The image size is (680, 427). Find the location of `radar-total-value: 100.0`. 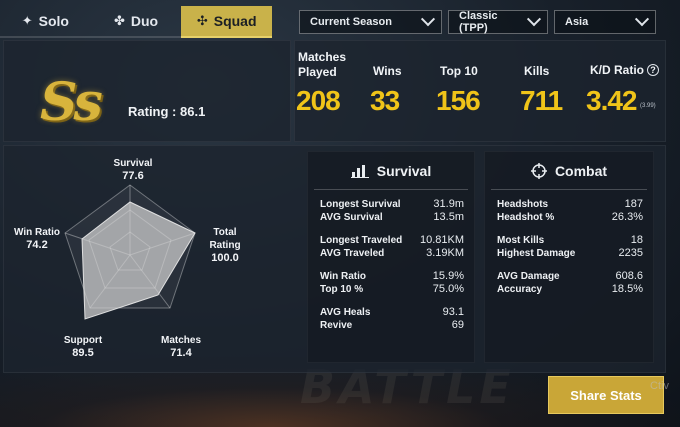

radar-total-value: 100.0 is located at coordinates (225, 258).